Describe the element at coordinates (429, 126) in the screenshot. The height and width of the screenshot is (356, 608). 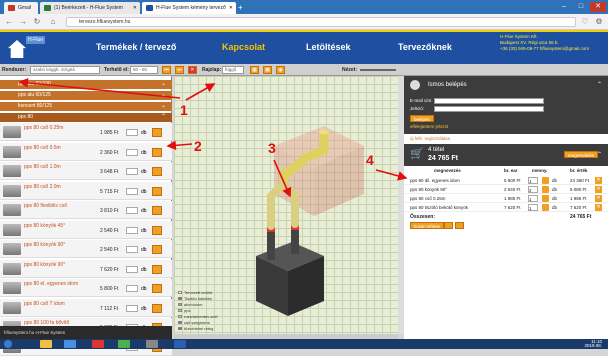
I see `forgot-password-link: elfelejtettem jelszót` at that location.